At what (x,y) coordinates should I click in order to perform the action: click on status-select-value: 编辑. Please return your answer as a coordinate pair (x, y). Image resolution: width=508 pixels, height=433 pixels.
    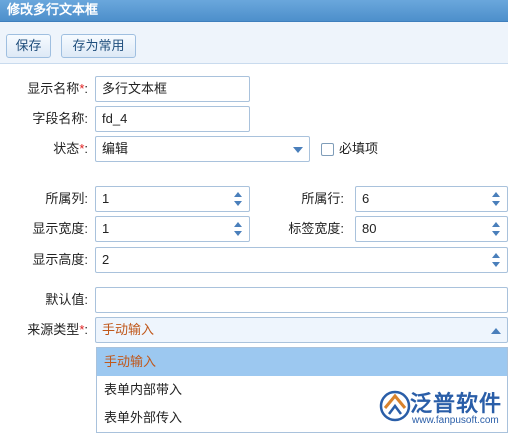
    Looking at the image, I should click on (115, 148).